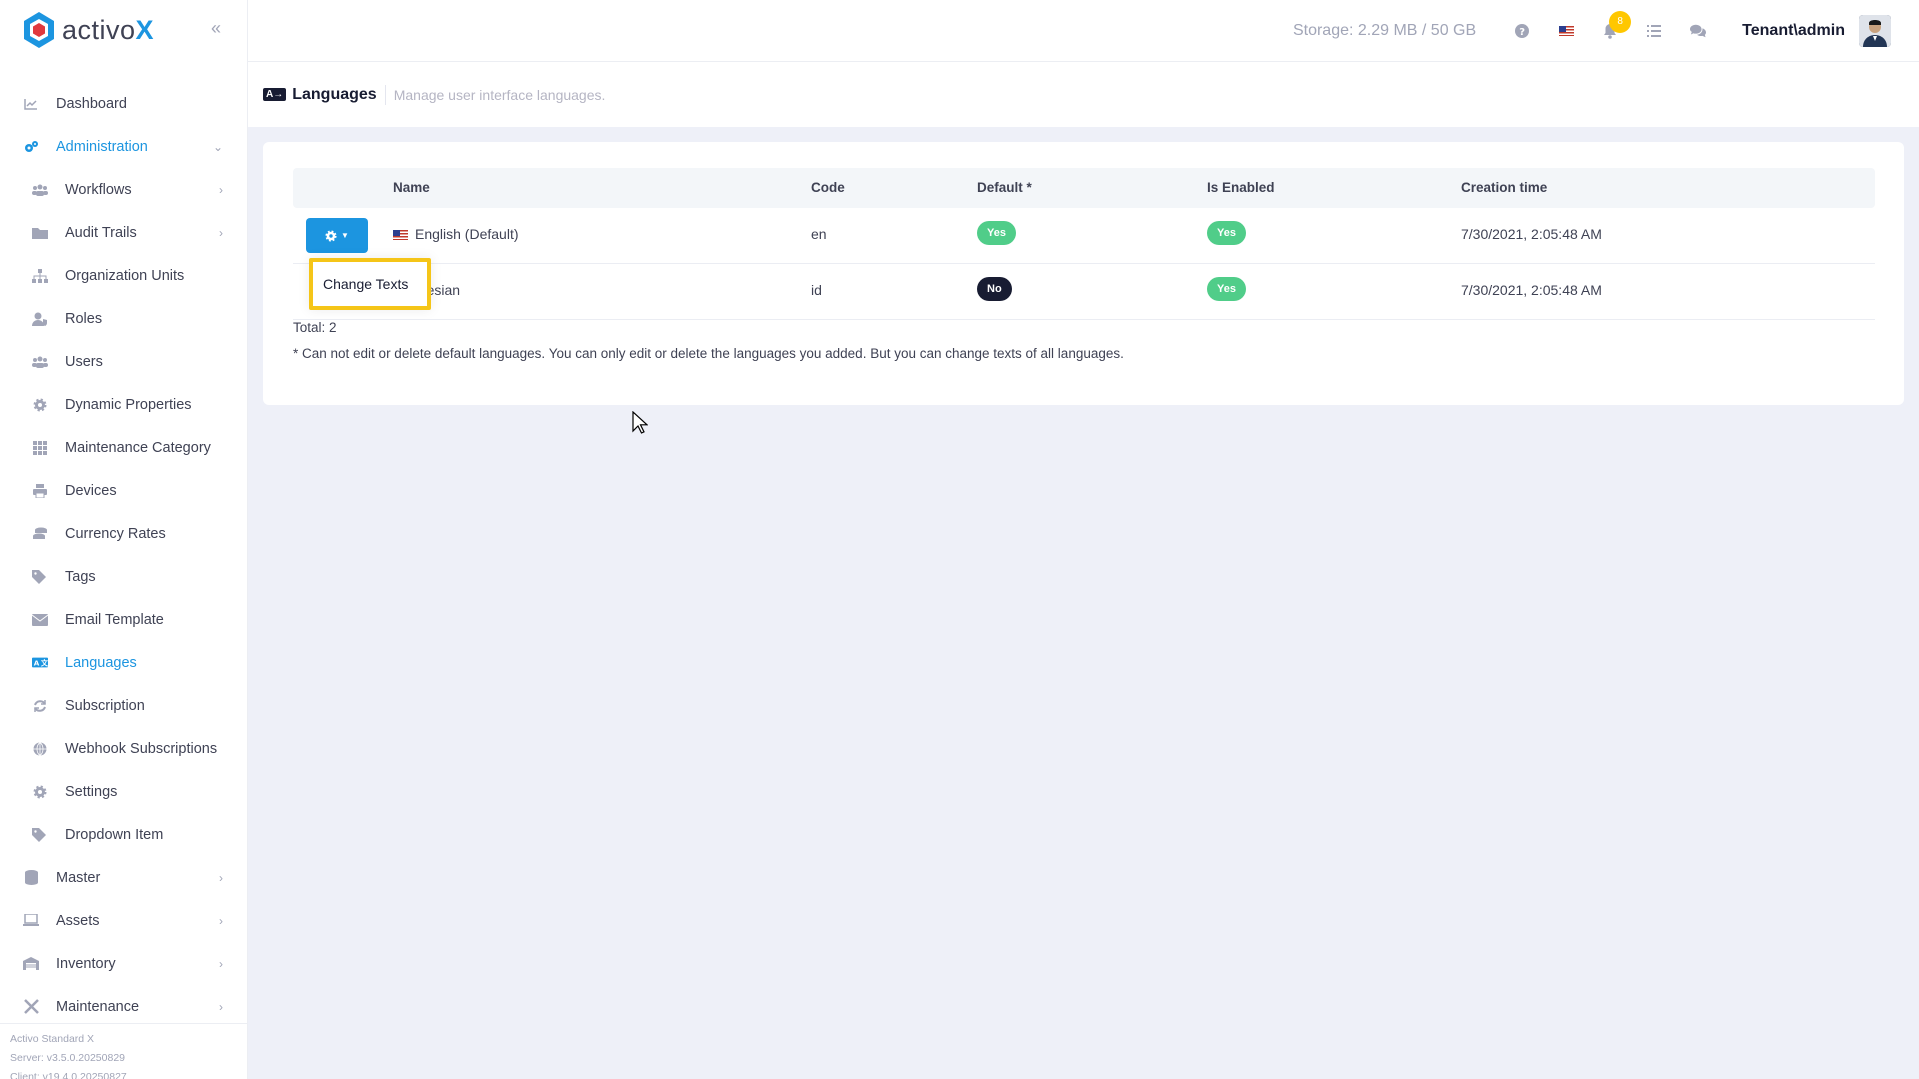 The width and height of the screenshot is (1919, 1079). What do you see at coordinates (828, 187) in the screenshot?
I see `column-header-code: Code` at bounding box center [828, 187].